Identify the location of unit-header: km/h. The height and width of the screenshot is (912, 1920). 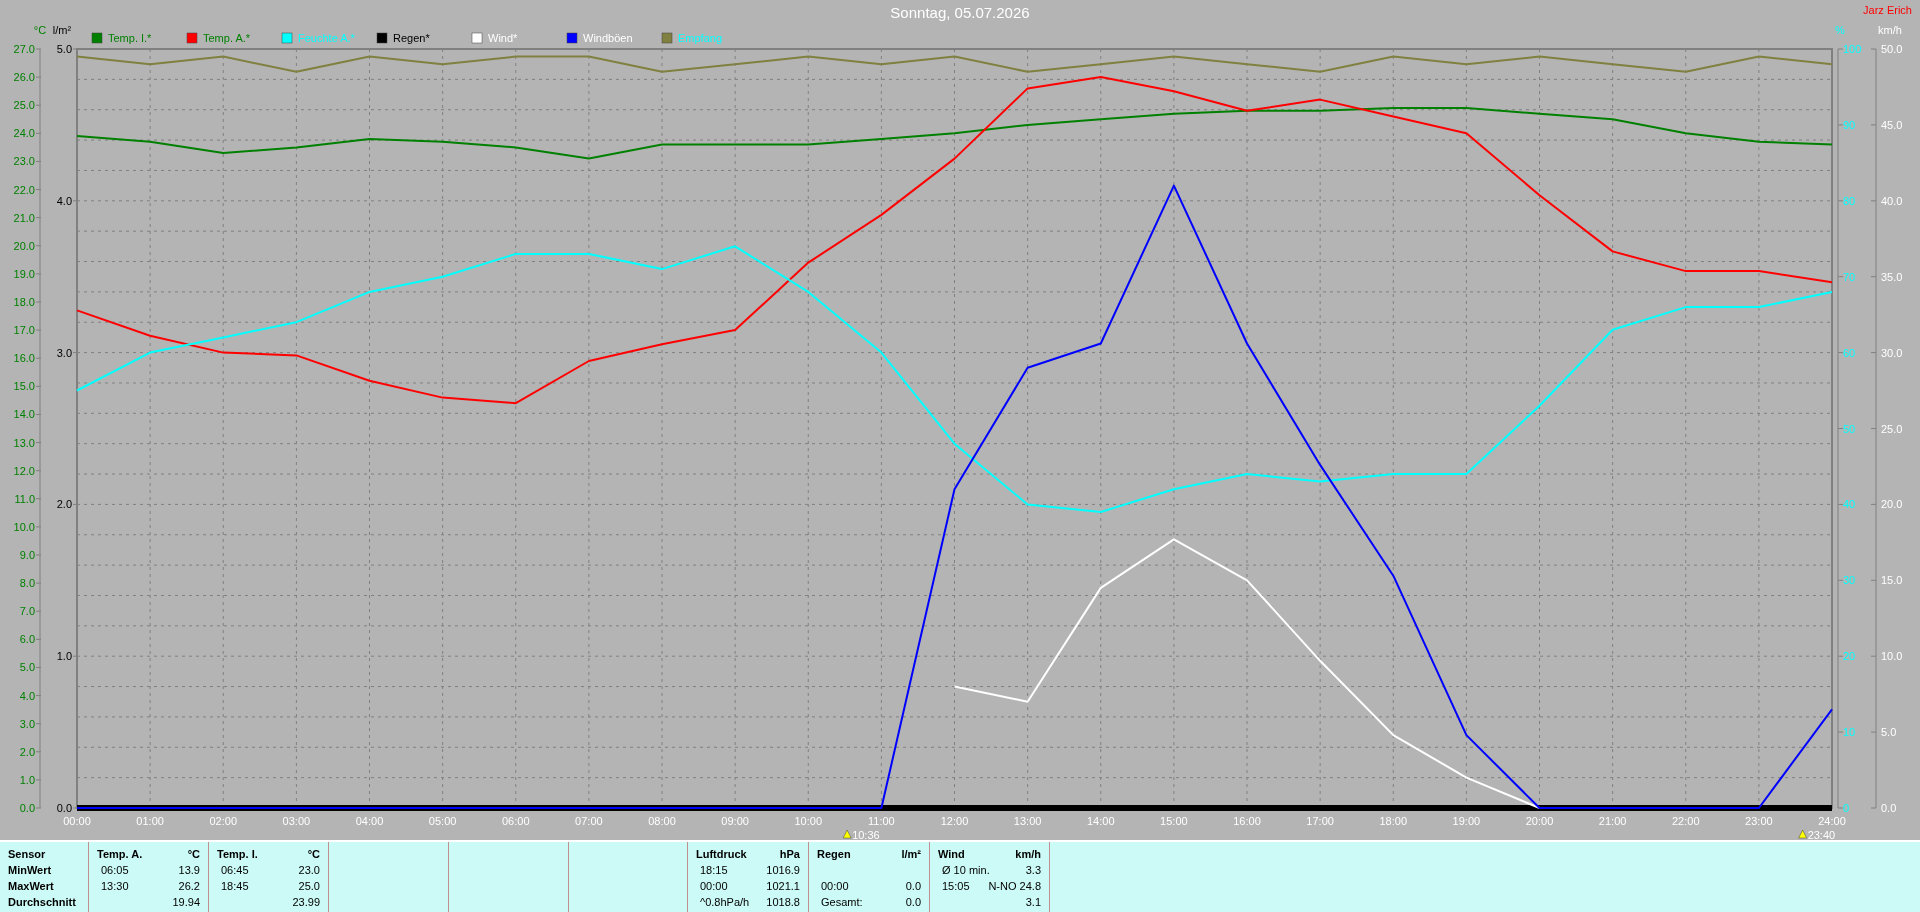
(1028, 854).